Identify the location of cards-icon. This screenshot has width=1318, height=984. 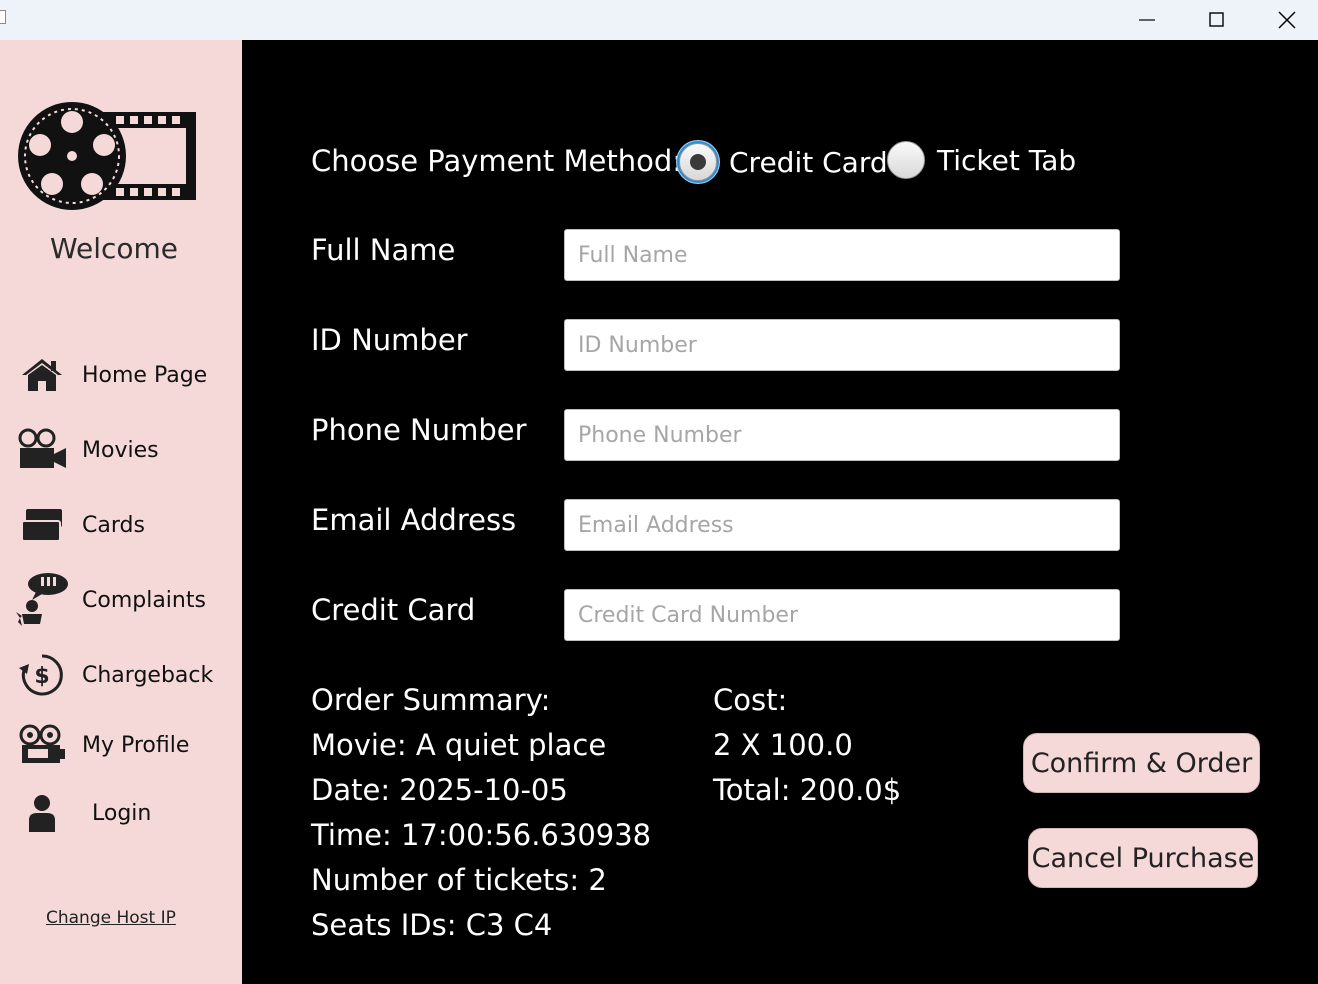
(41, 525).